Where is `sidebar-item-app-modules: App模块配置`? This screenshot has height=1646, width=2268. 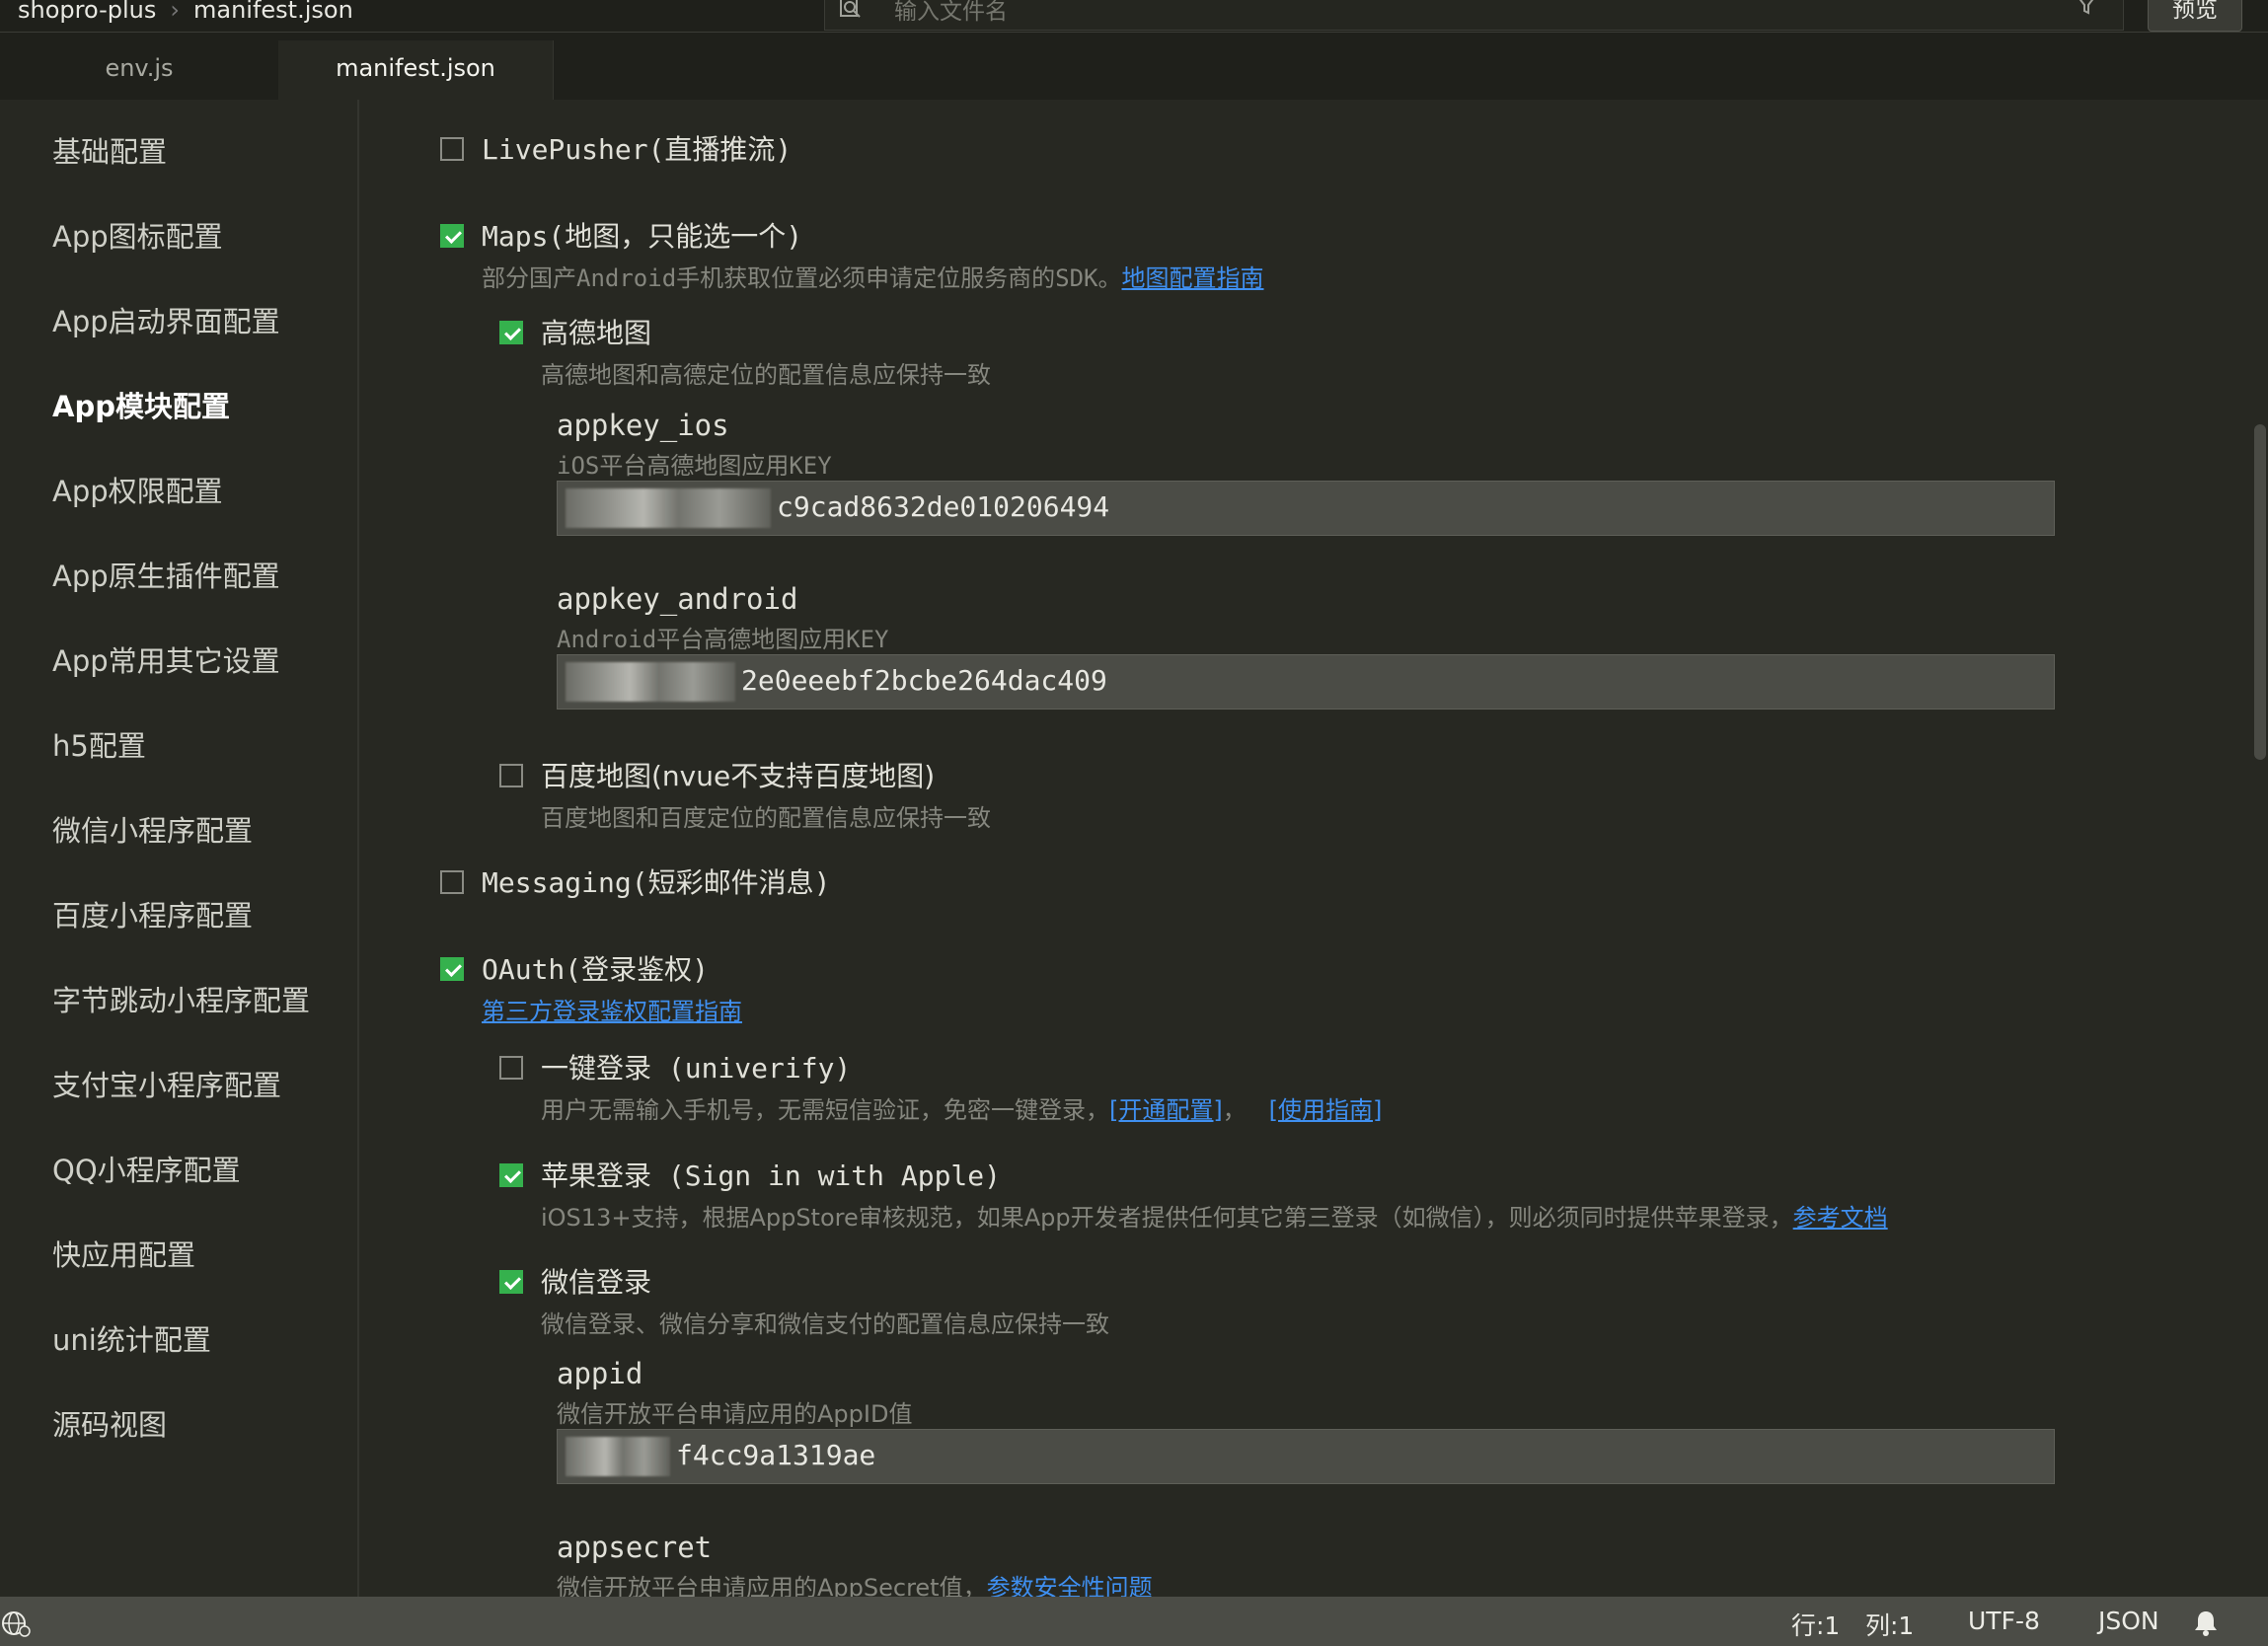 sidebar-item-app-modules: App模块配置 is located at coordinates (141, 404).